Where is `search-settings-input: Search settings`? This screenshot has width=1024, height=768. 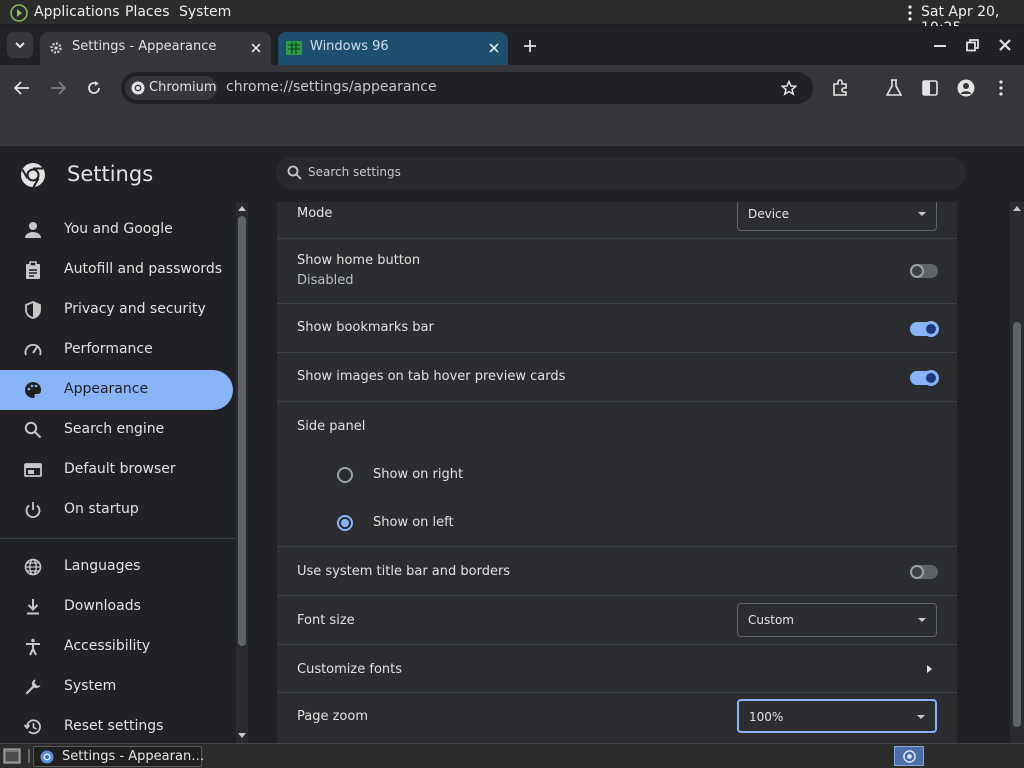 search-settings-input: Search settings is located at coordinates (621, 173).